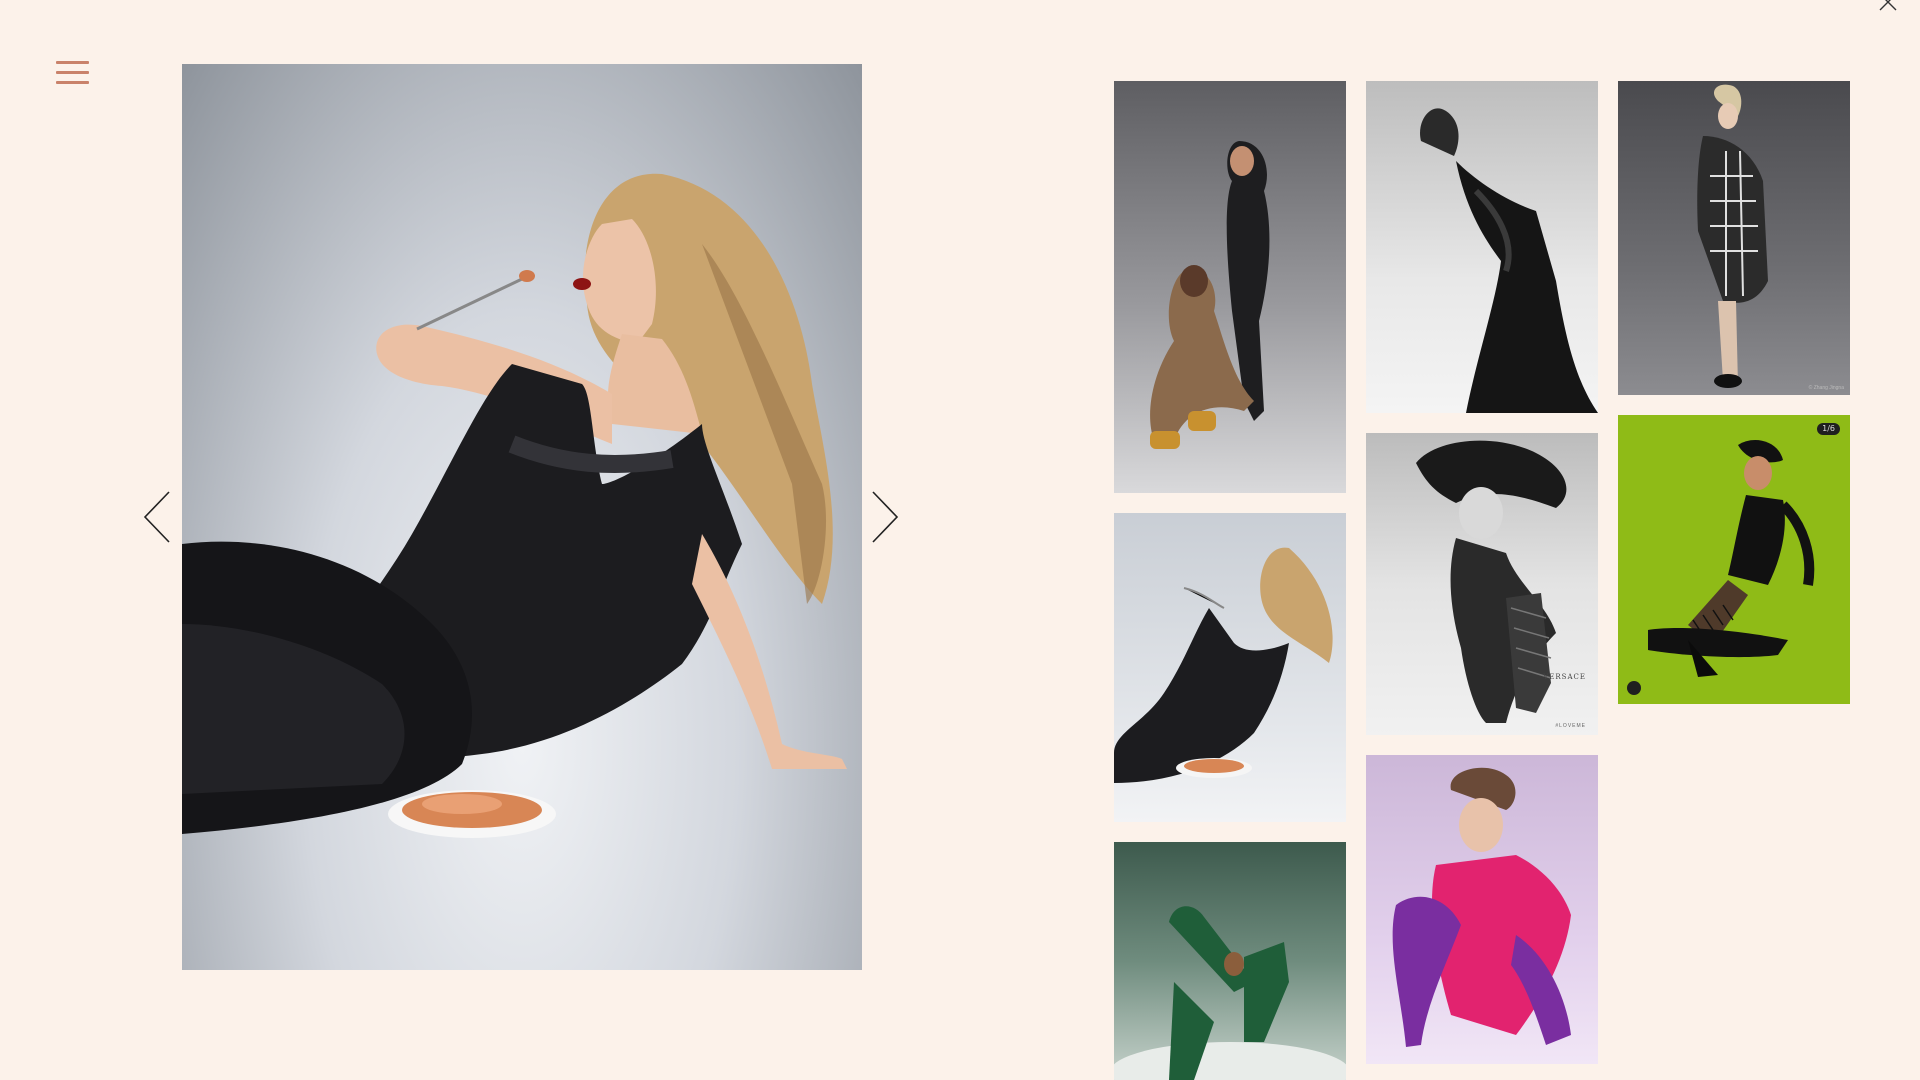  Describe the element at coordinates (1570, 726) in the screenshot. I see `magazine-hashtag-label: #LOVEME` at that location.